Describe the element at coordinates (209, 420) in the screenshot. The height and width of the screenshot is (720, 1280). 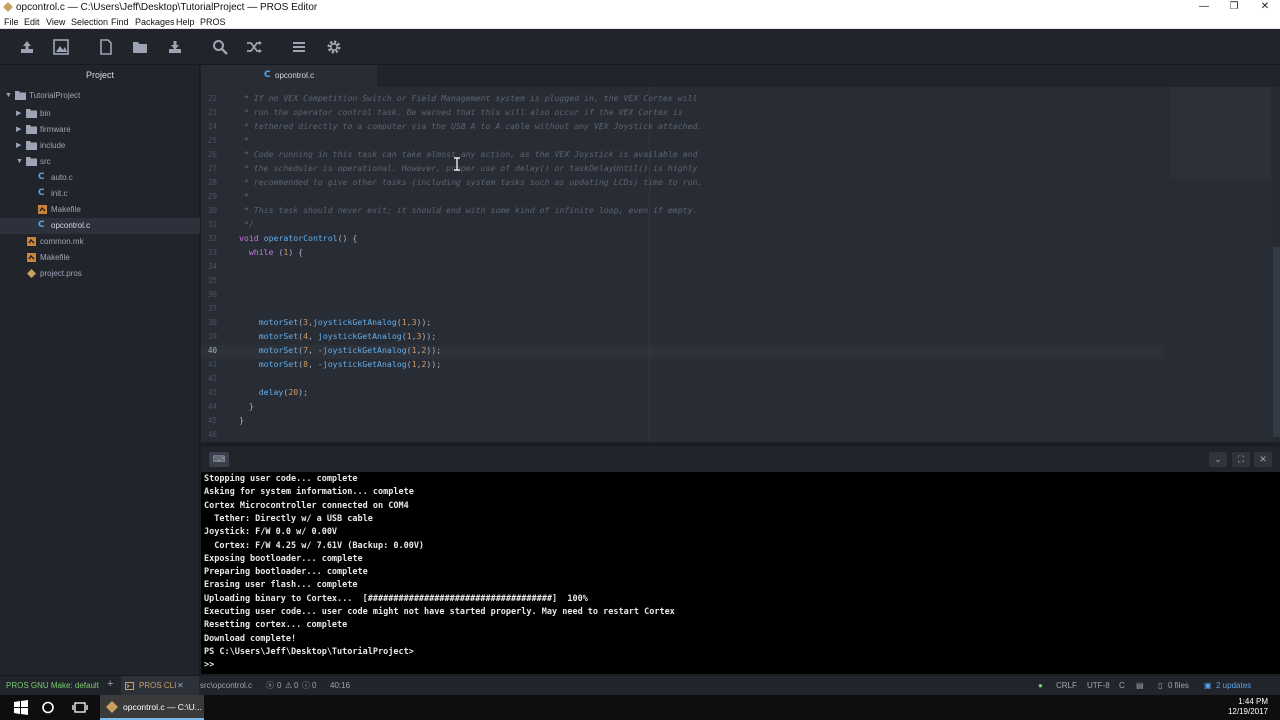
I see `line-number: 45` at that location.